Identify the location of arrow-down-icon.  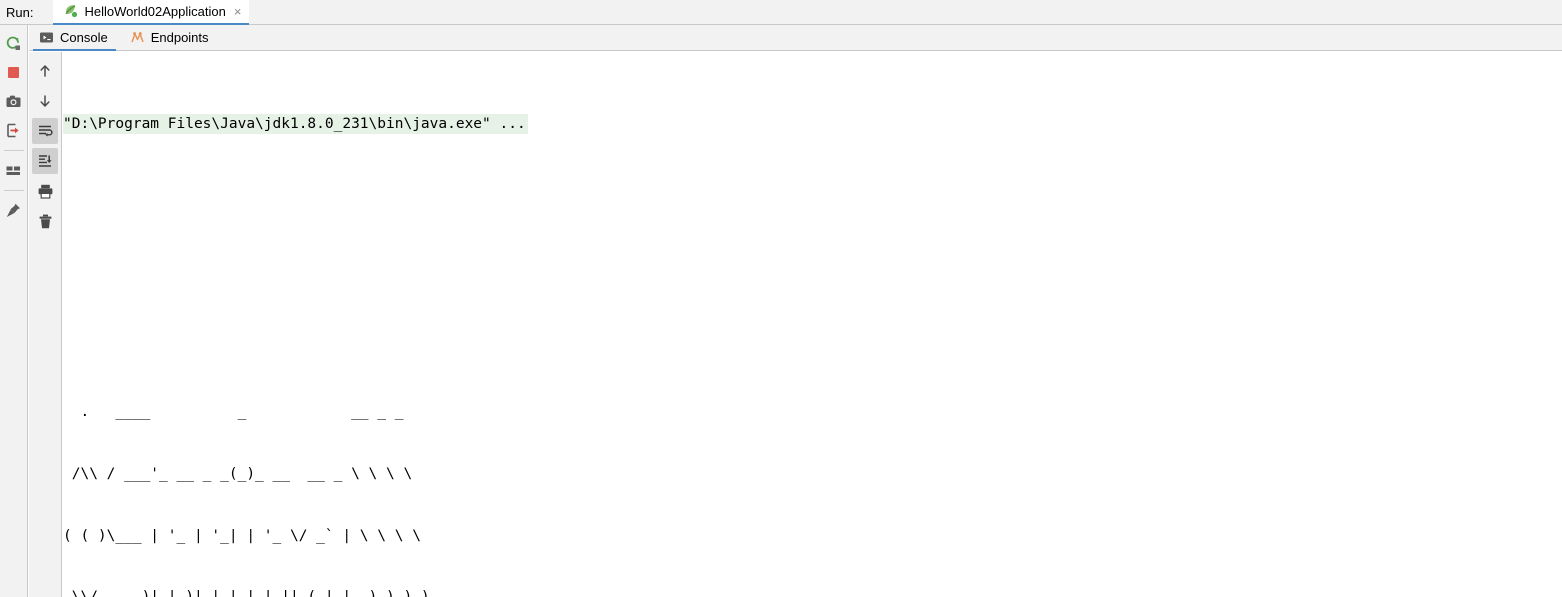
(45, 101).